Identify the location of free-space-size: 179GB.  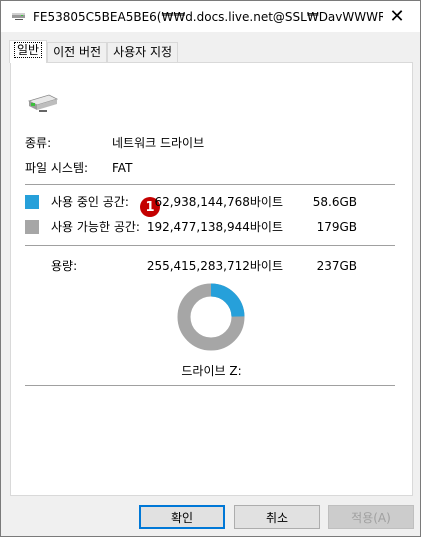
(336, 227).